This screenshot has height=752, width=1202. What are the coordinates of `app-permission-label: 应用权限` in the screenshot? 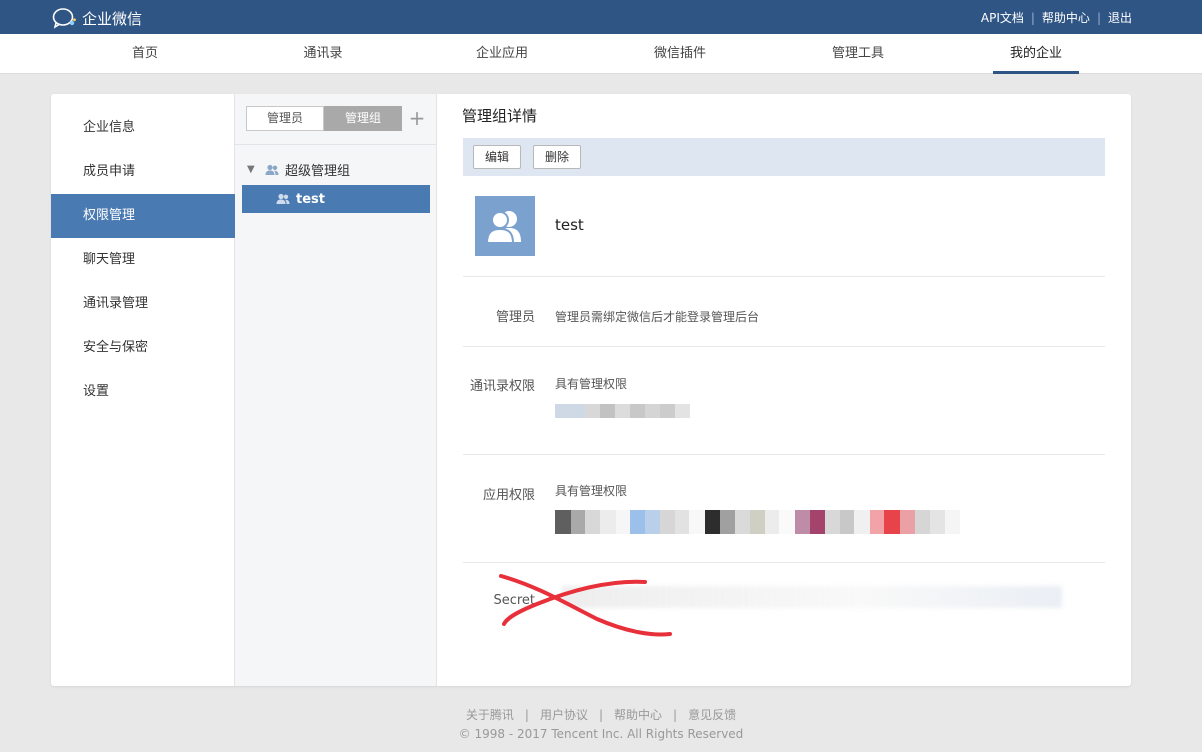 It's located at (508, 495).